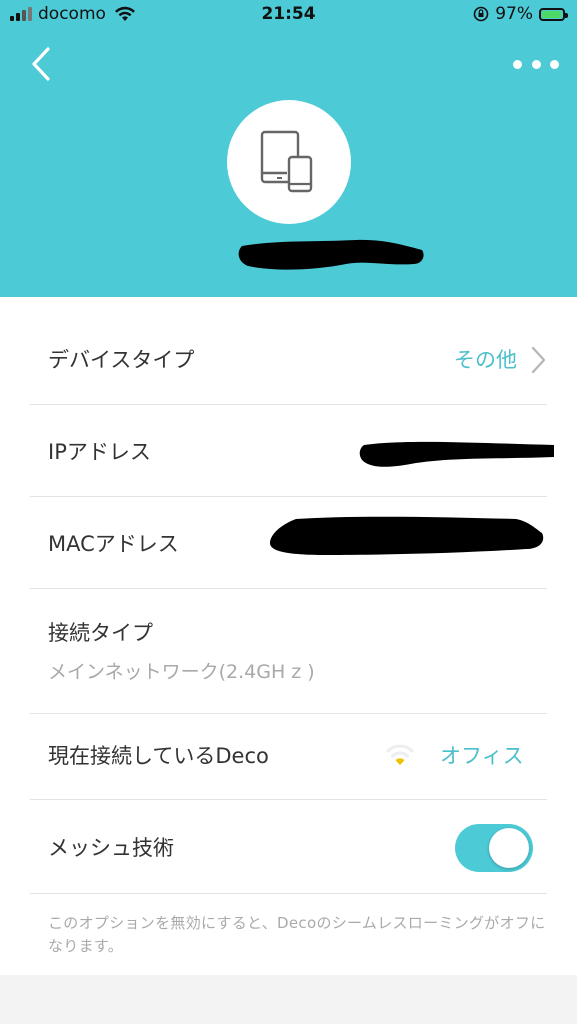  I want to click on device-type-label: デバイスタイプ, so click(121, 360).